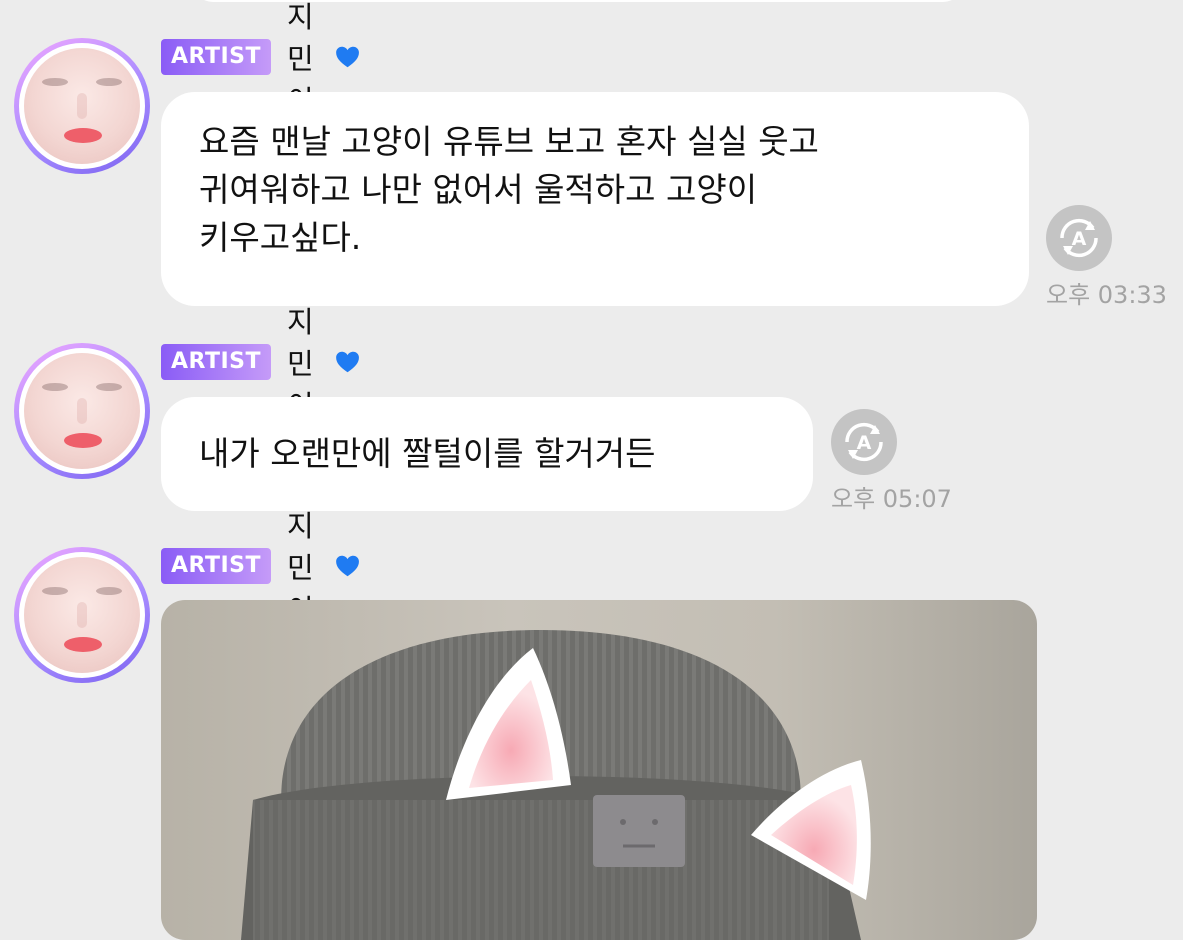  I want to click on message-meta: A 오후 05:07, so click(891, 461).